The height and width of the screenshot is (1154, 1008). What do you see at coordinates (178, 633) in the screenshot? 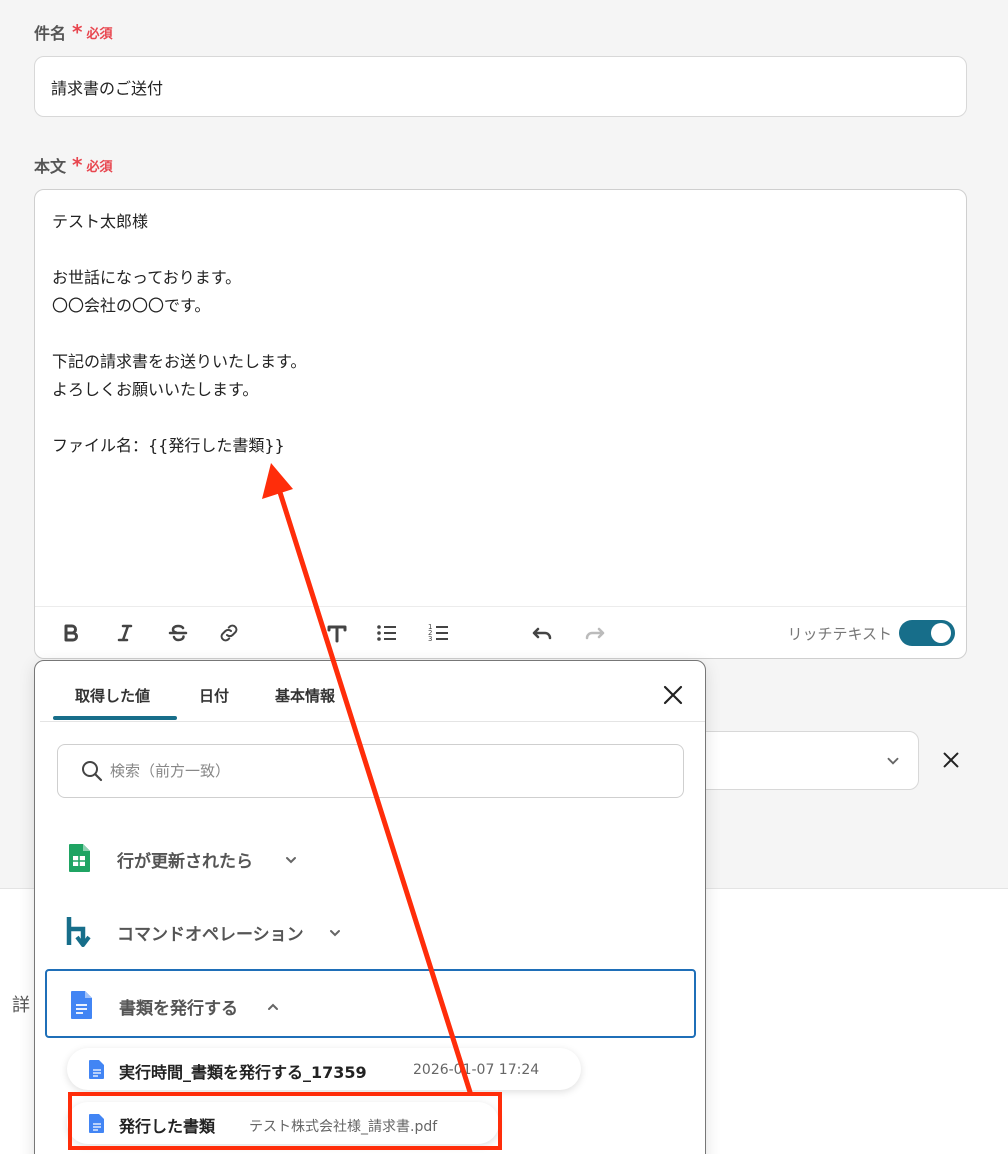
I see `strikethrough-icon` at bounding box center [178, 633].